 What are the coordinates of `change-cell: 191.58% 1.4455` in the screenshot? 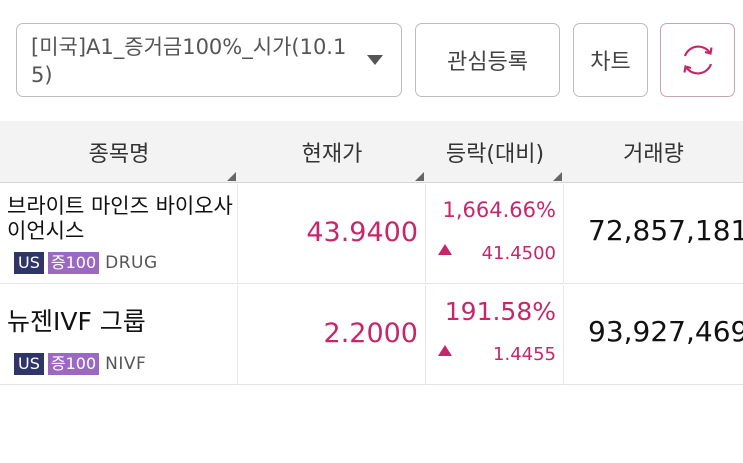 It's located at (495, 335).